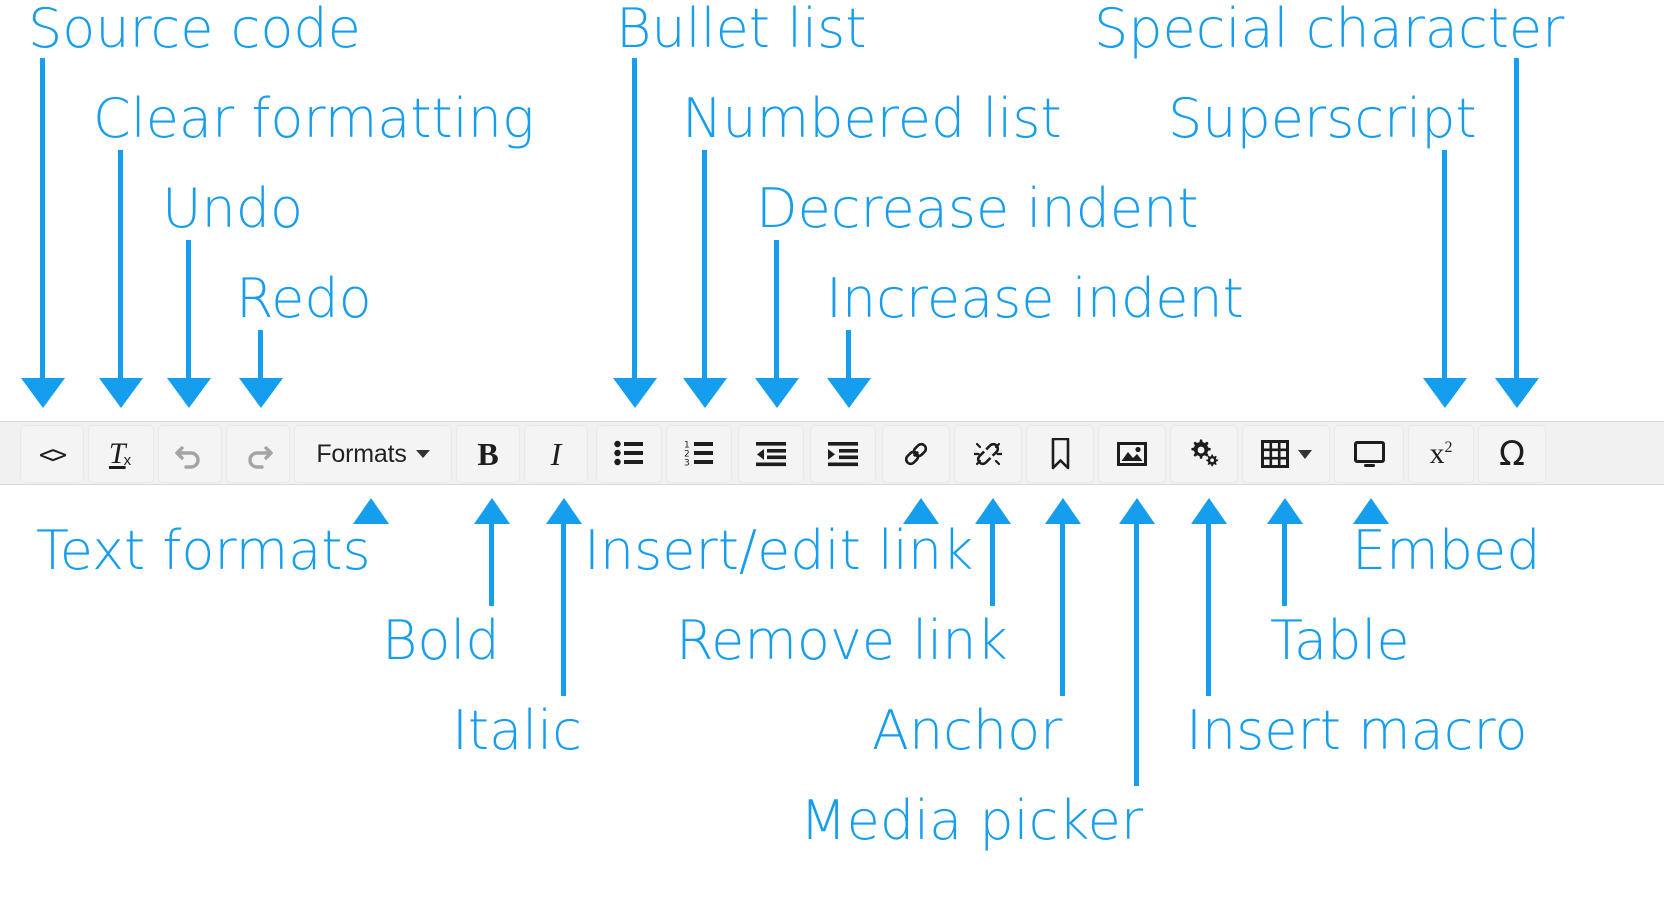 The height and width of the screenshot is (921, 1664). I want to click on toolbar-button-undo, so click(190, 454).